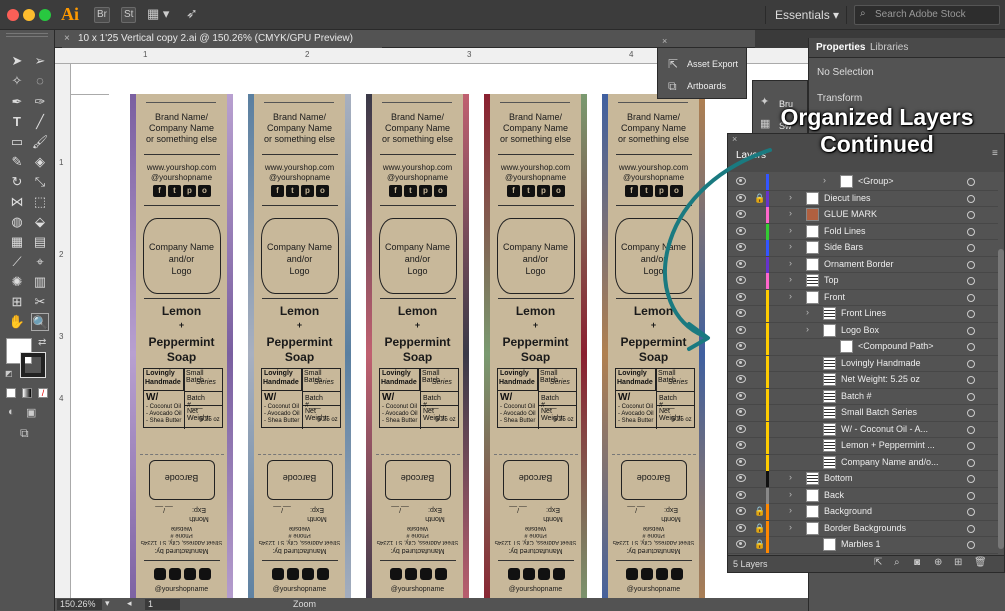  What do you see at coordinates (1001, 399) in the screenshot?
I see `layers-scrollbar` at bounding box center [1001, 399].